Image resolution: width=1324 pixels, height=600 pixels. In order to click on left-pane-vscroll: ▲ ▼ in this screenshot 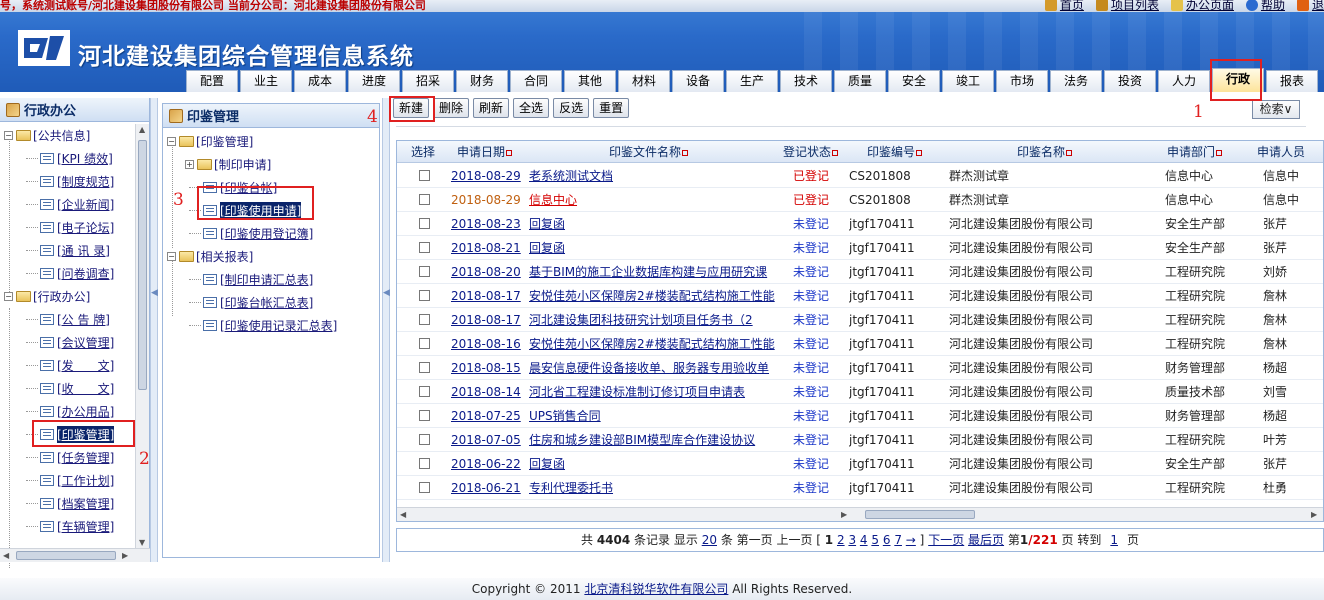, I will do `click(142, 336)`.